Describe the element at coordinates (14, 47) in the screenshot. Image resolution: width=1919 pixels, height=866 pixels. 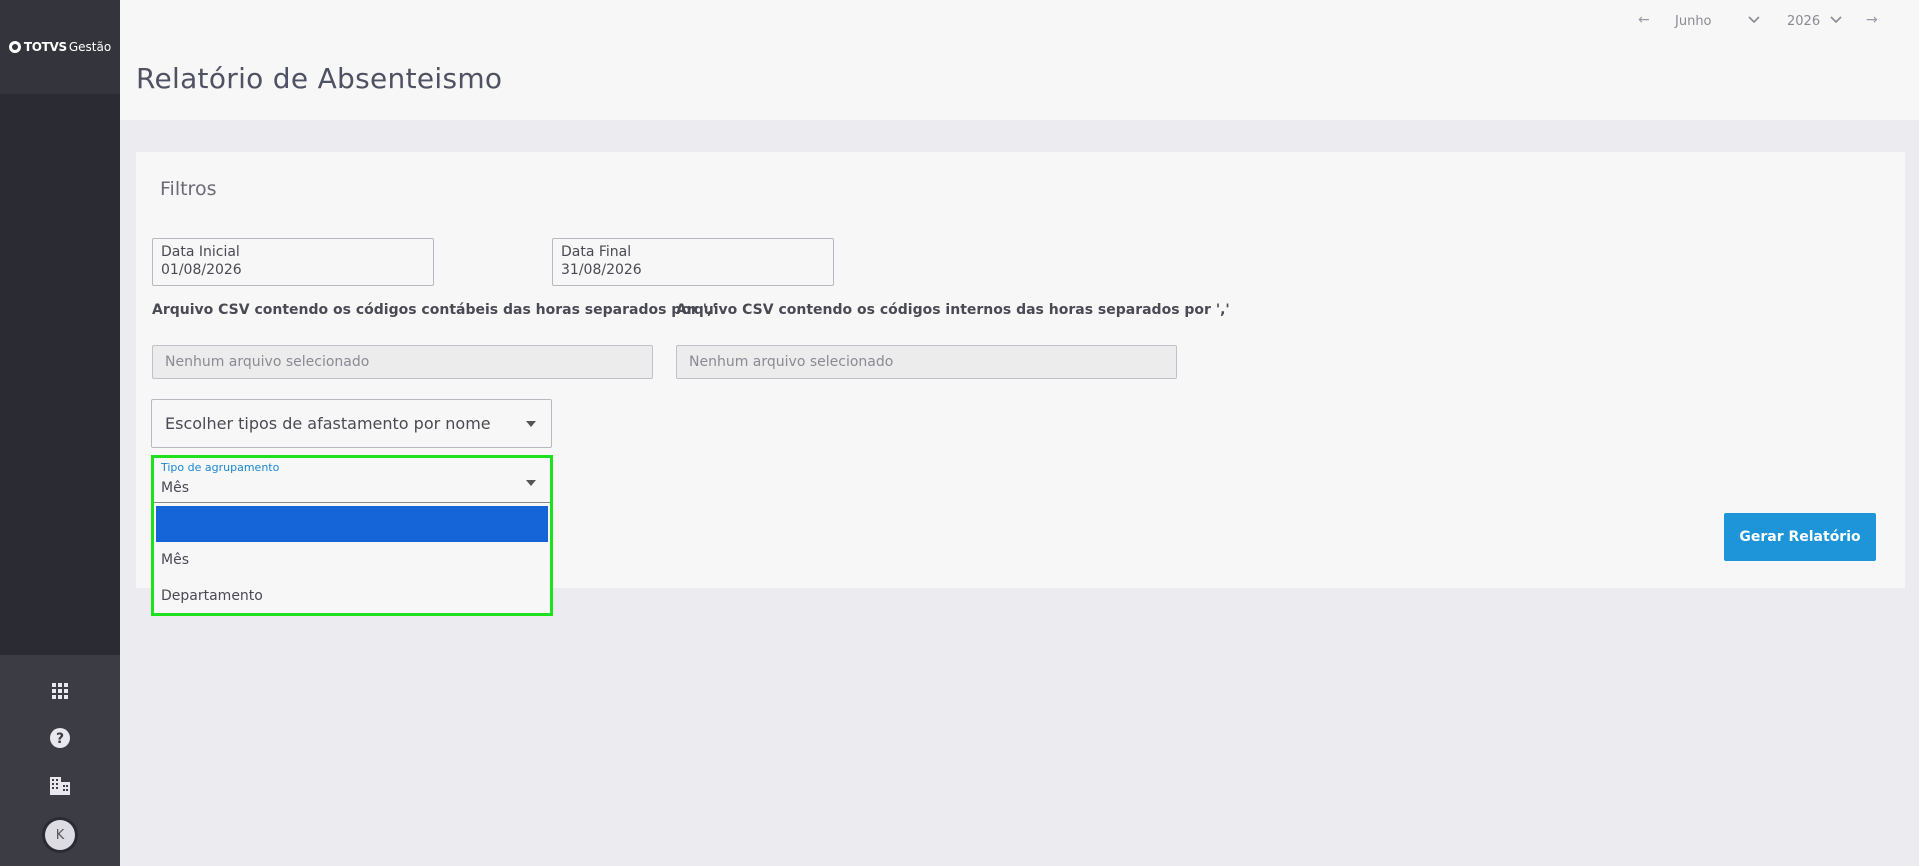
I see `totvs-logo-icon` at that location.